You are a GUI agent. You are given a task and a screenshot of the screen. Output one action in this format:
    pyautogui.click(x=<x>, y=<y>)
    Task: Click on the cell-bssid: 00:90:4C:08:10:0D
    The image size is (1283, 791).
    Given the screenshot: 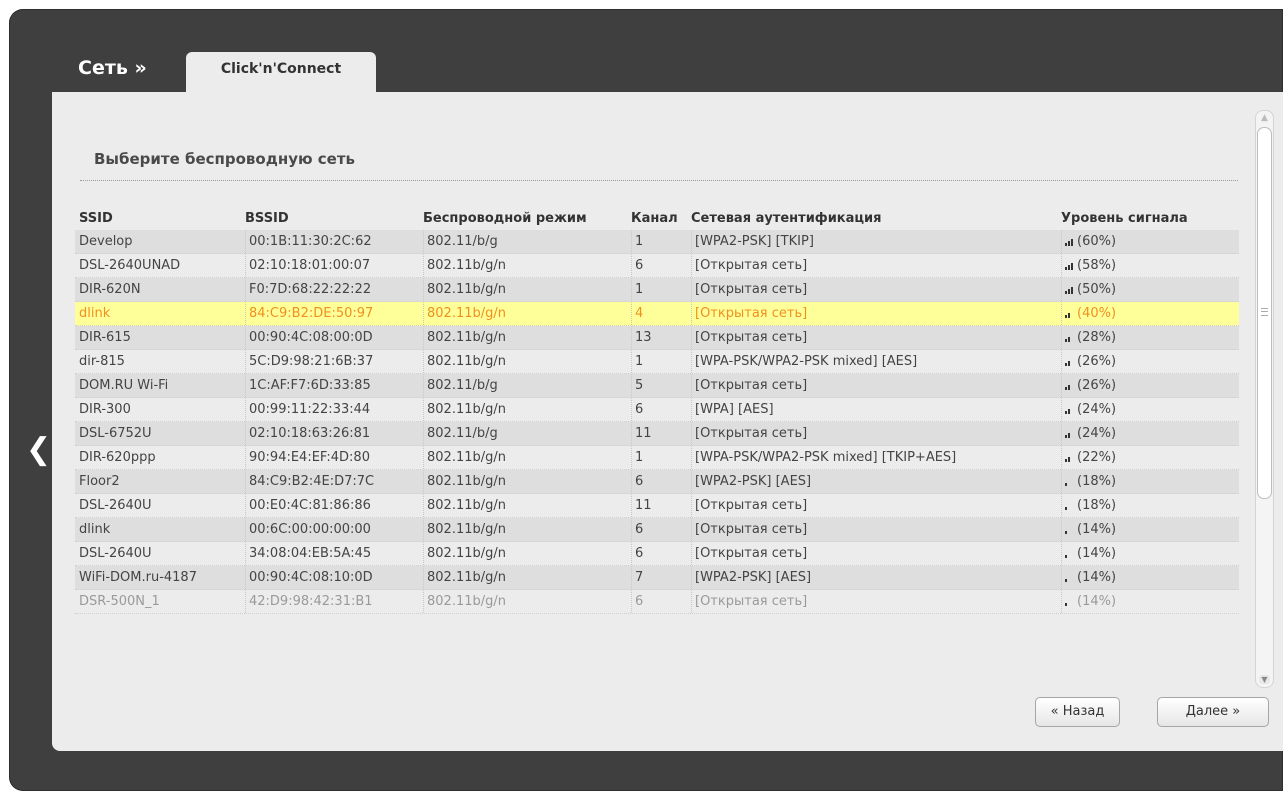 What is the action you would take?
    pyautogui.click(x=333, y=577)
    